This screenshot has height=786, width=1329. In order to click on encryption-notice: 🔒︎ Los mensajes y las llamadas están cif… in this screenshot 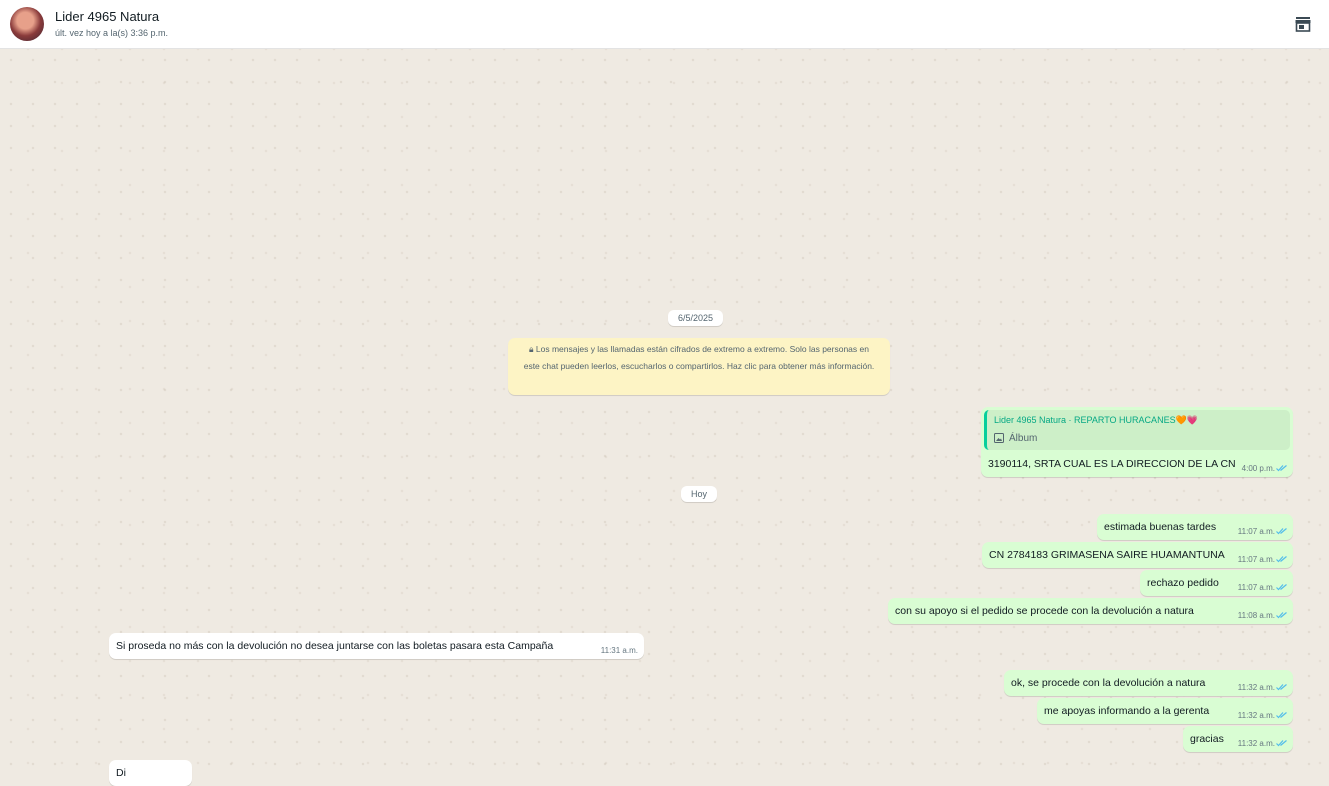, I will do `click(699, 366)`.